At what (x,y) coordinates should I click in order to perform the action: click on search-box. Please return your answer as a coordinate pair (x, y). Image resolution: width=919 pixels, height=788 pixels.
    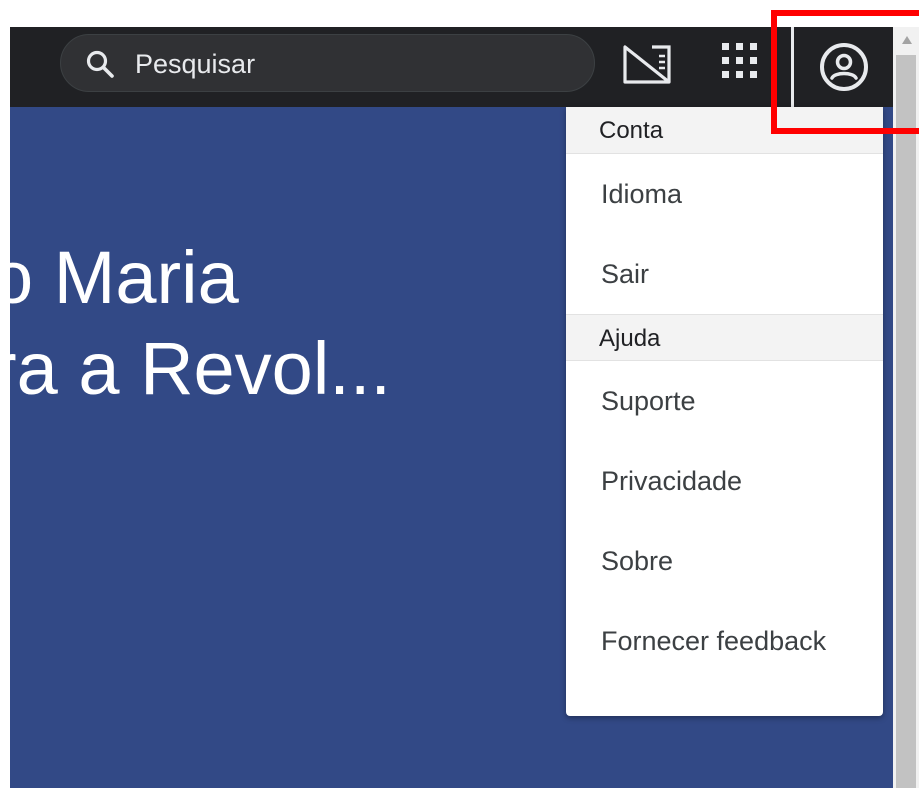
    Looking at the image, I should click on (327, 63).